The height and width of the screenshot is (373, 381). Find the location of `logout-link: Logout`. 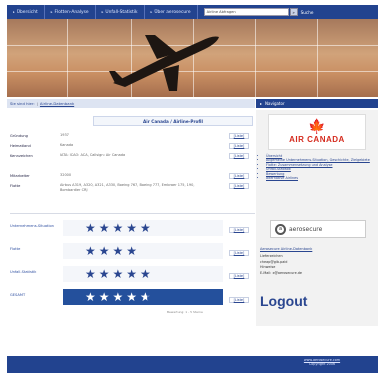

logout-link: Logout is located at coordinates (283, 301).